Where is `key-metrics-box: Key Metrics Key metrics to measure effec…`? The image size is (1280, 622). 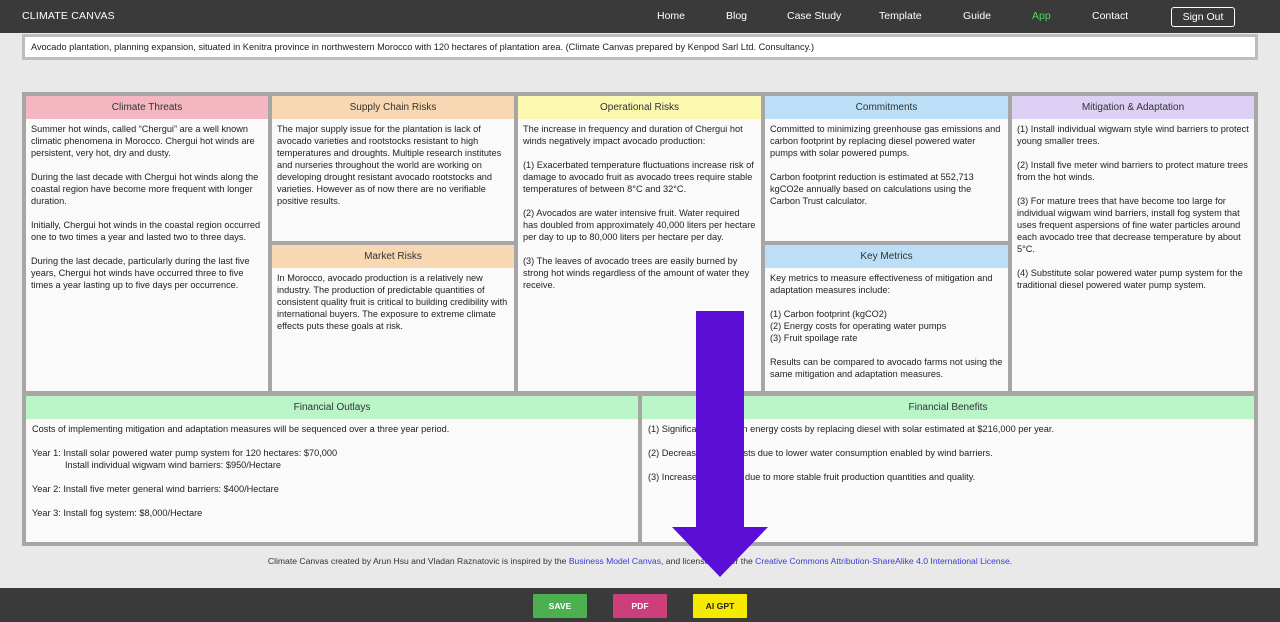 key-metrics-box: Key Metrics Key metrics to measure effec… is located at coordinates (886, 318).